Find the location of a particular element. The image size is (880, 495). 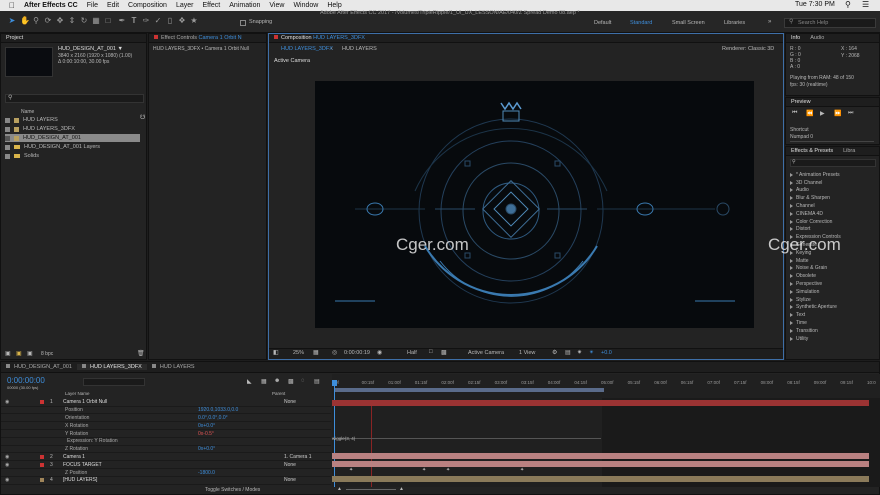

property-value: 1920.0,1033.0,0.0 is located at coordinates (218, 410).